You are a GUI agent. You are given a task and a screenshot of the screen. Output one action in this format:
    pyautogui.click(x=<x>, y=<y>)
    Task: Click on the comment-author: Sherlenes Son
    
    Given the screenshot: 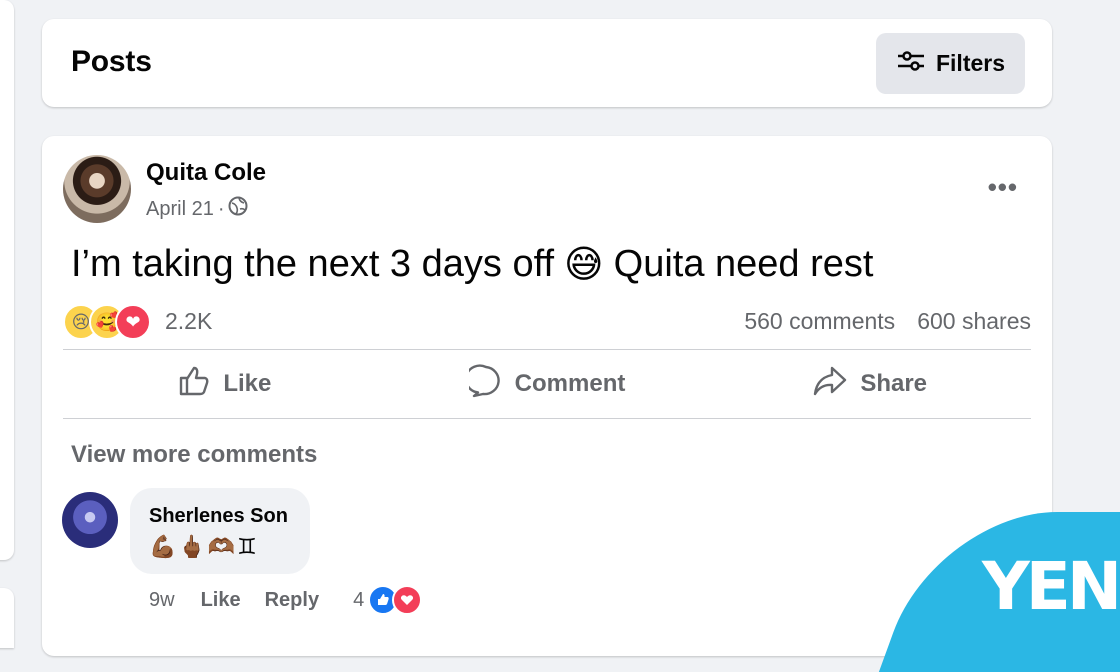 What is the action you would take?
    pyautogui.click(x=218, y=516)
    